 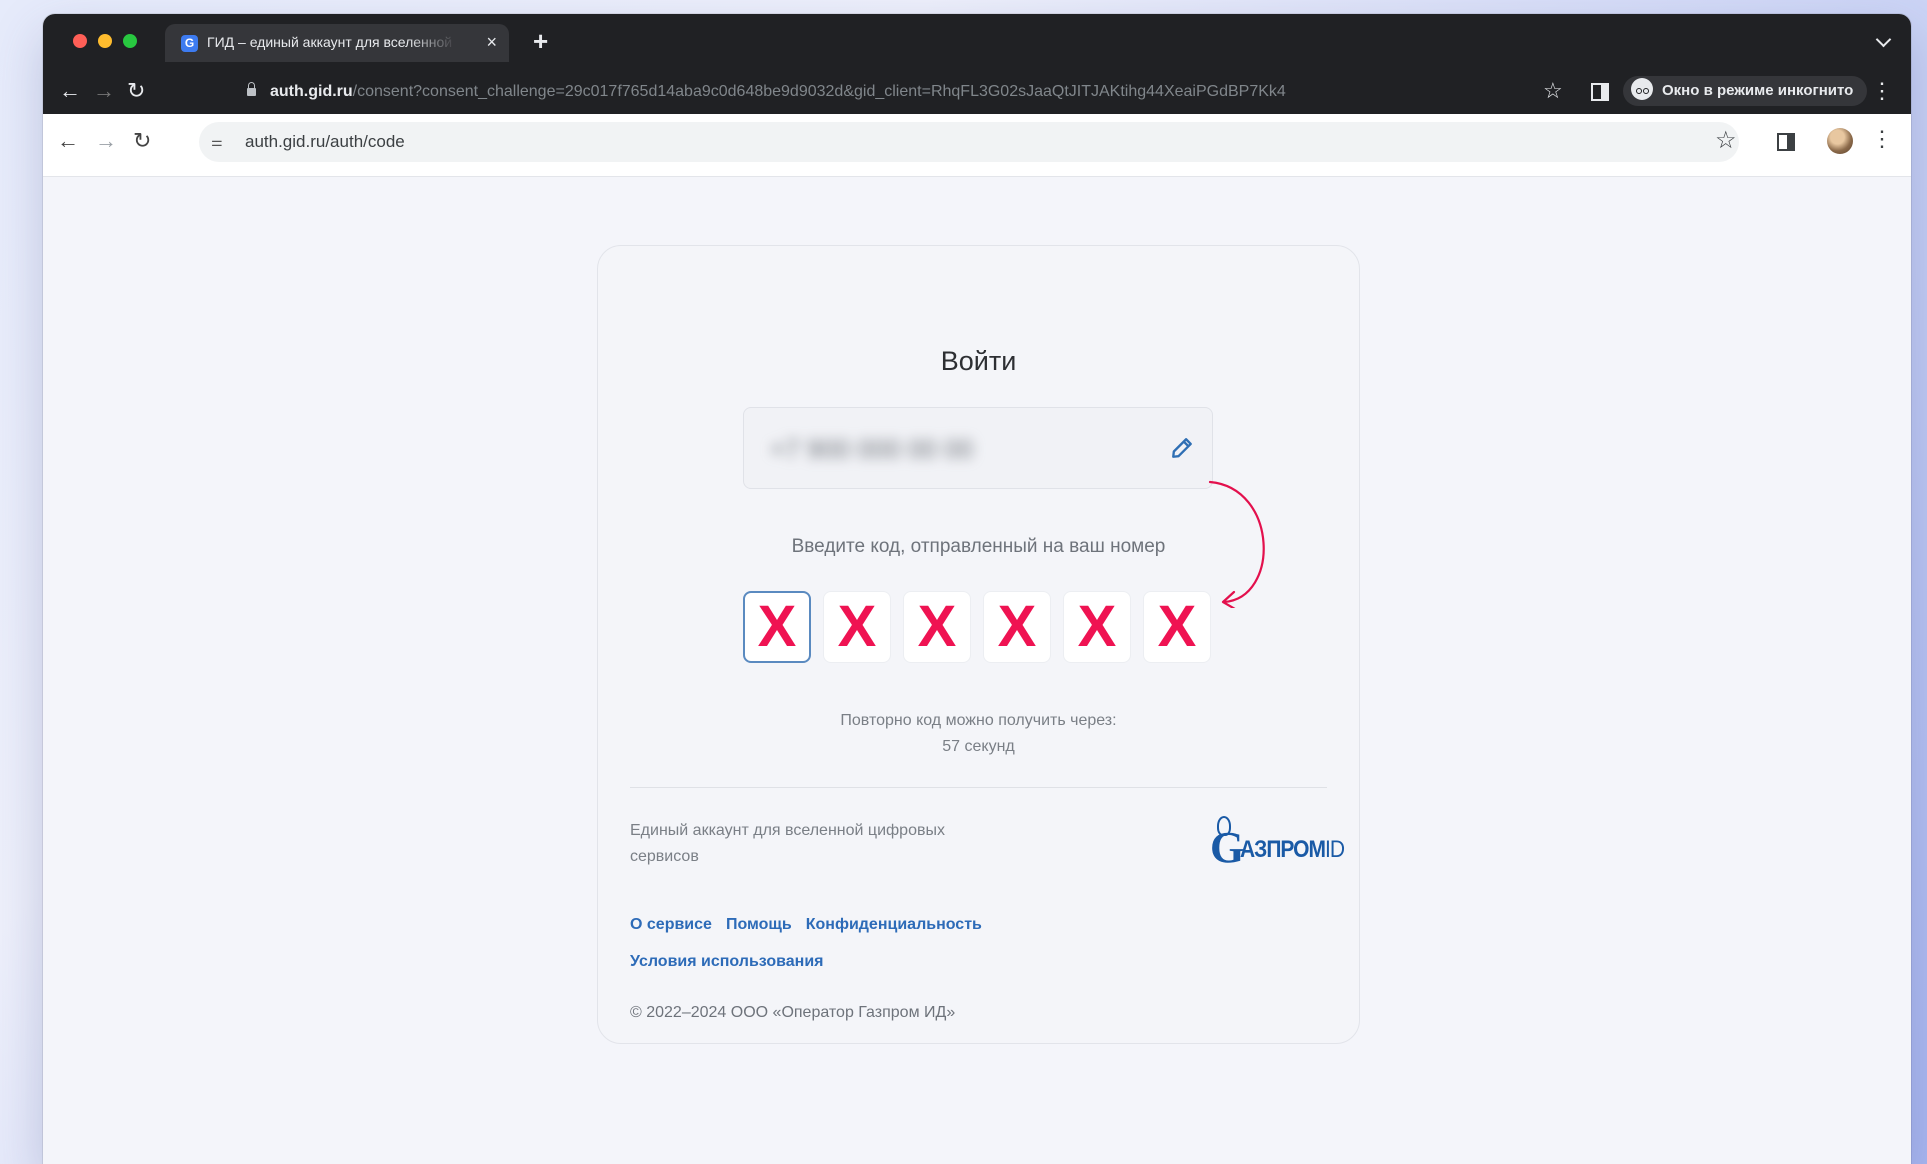 I want to click on link-about: О сервисе, so click(x=671, y=924).